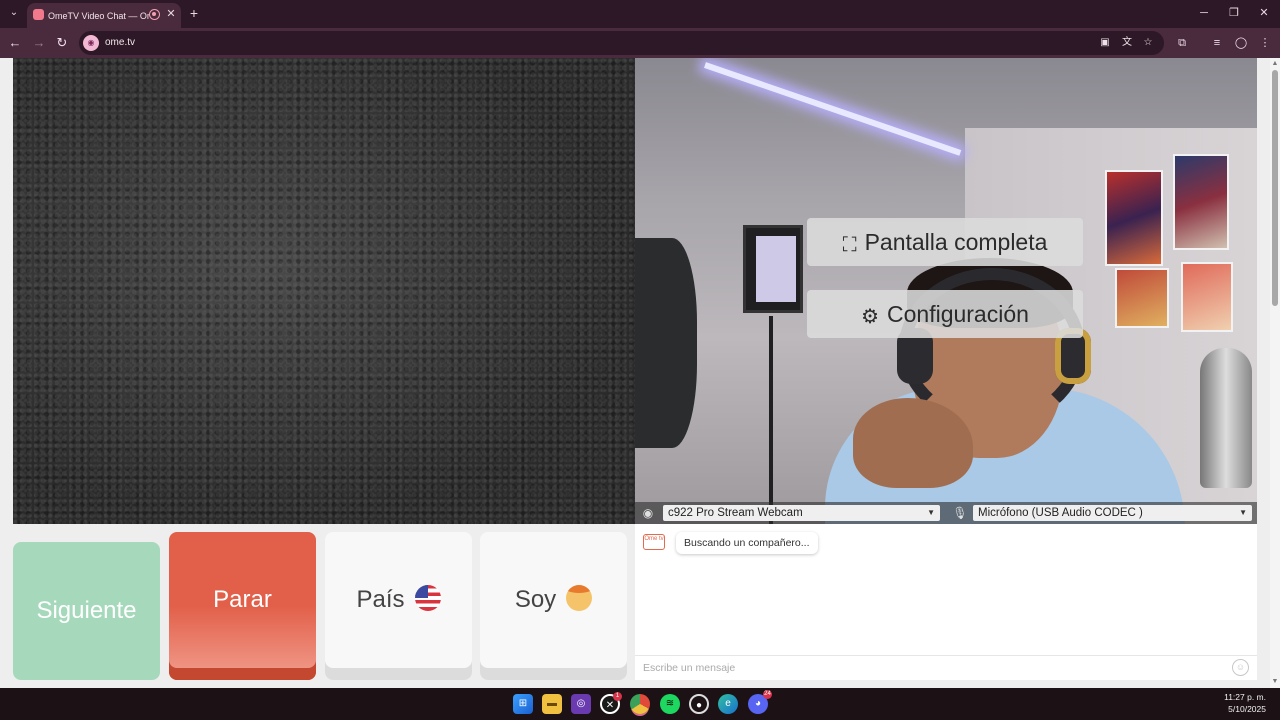  What do you see at coordinates (1241, 43) in the screenshot?
I see `profile-icon: ◯` at bounding box center [1241, 43].